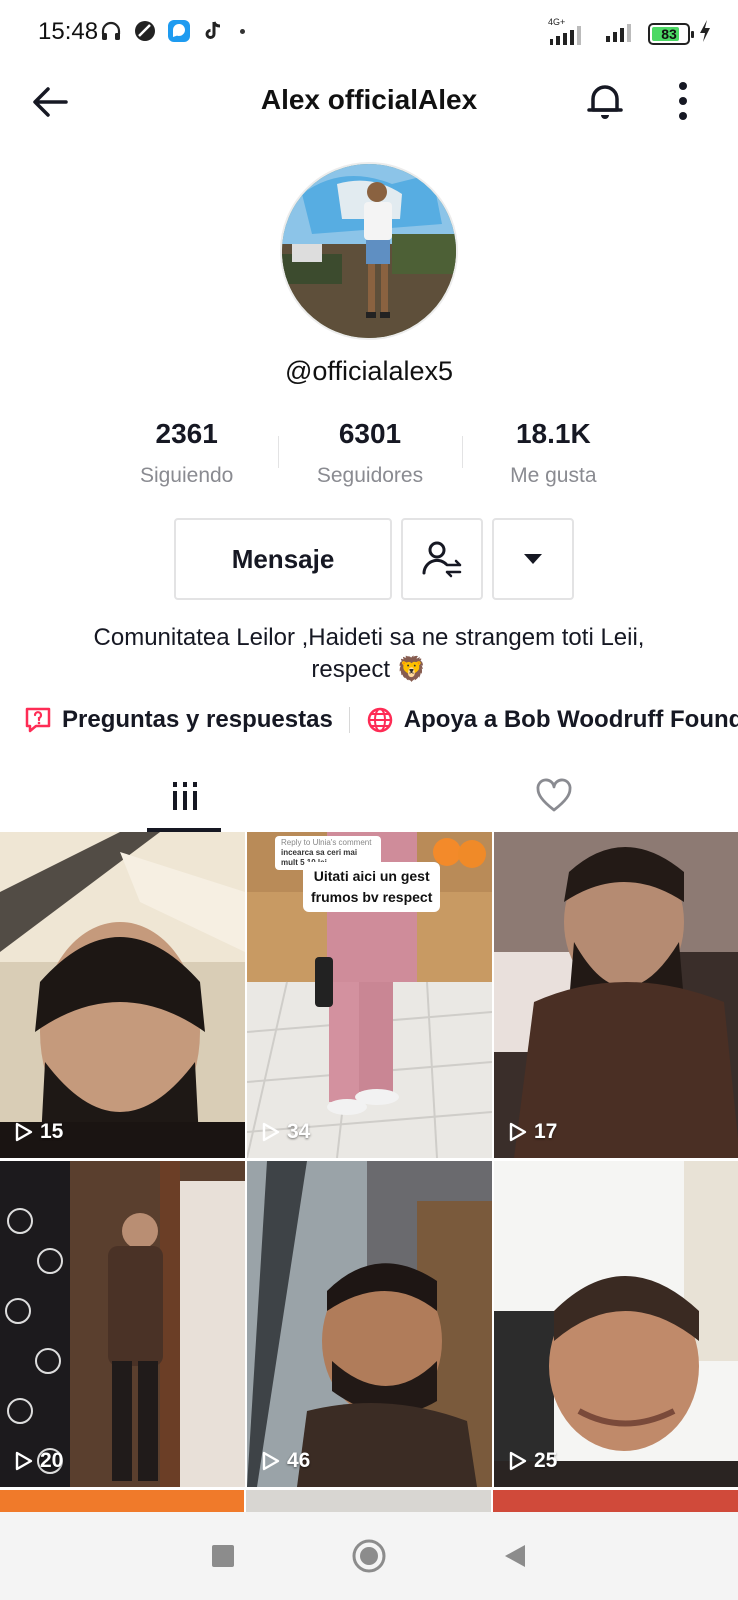 Image resolution: width=738 pixels, height=1600 pixels. I want to click on question-box-icon, so click(38, 720).